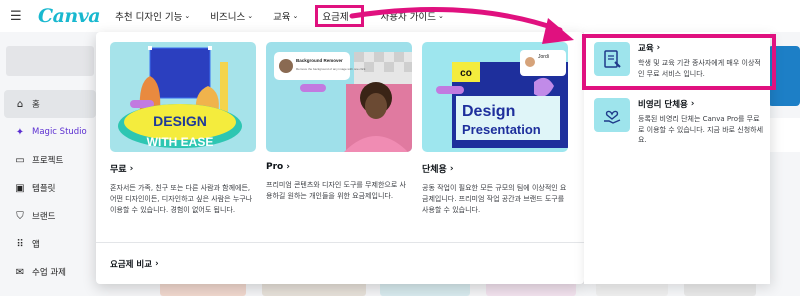 The width and height of the screenshot is (800, 296). Describe the element at coordinates (495, 169) in the screenshot. I see `plan-title: 단체용 ›` at that location.